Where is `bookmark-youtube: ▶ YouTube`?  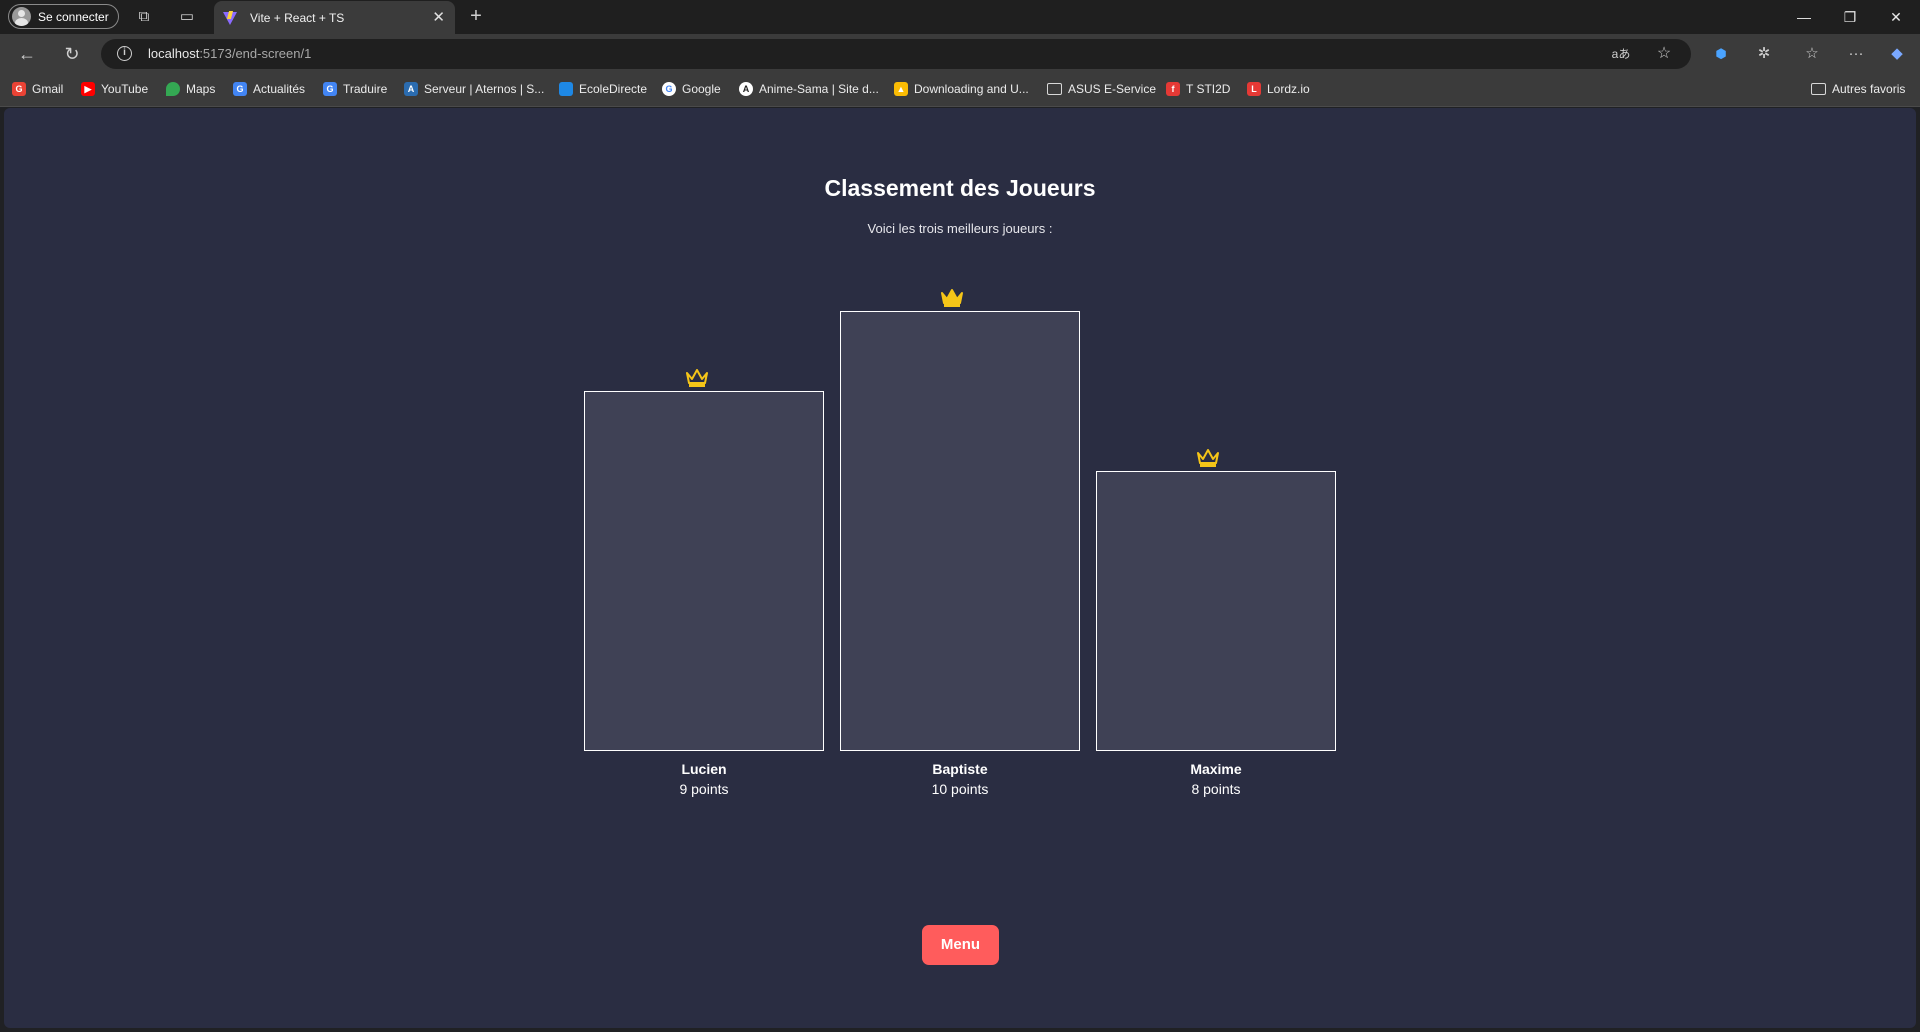 bookmark-youtube: ▶ YouTube is located at coordinates (114, 89).